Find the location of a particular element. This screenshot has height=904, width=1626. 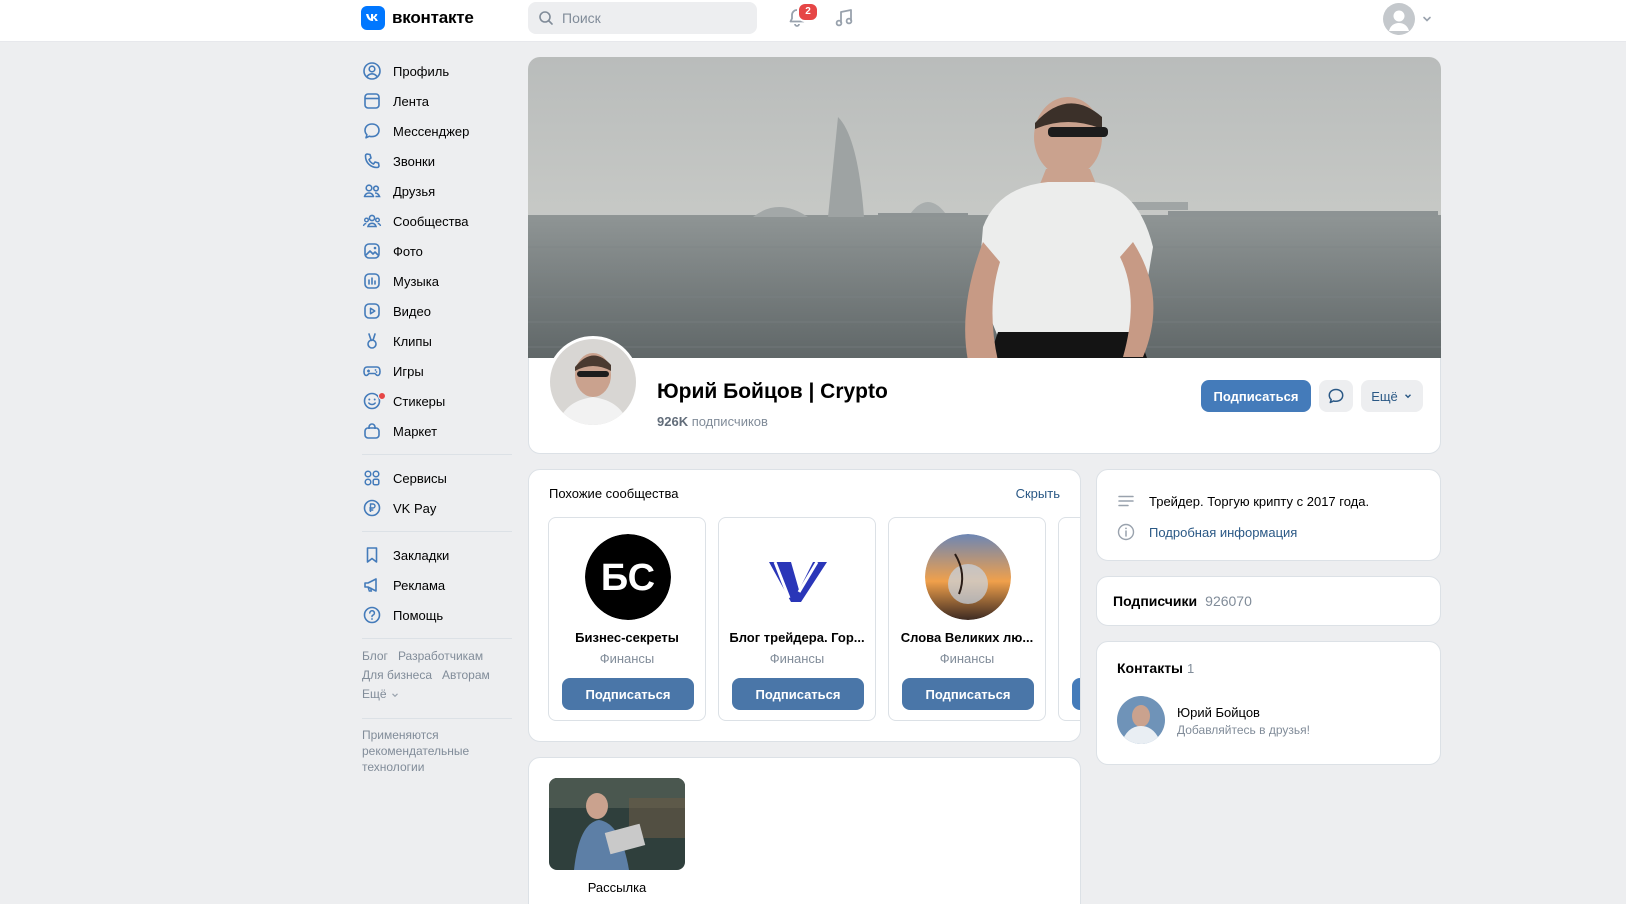

sidebar-item-vkpay: VK Pay is located at coordinates (437, 508).